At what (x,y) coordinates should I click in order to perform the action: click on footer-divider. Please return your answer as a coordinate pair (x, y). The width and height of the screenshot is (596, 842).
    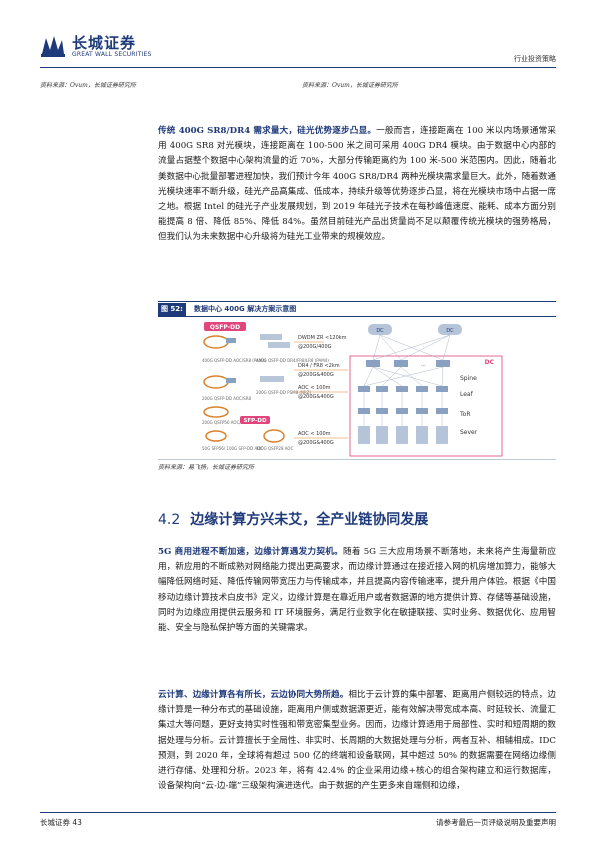
    Looking at the image, I should click on (298, 812).